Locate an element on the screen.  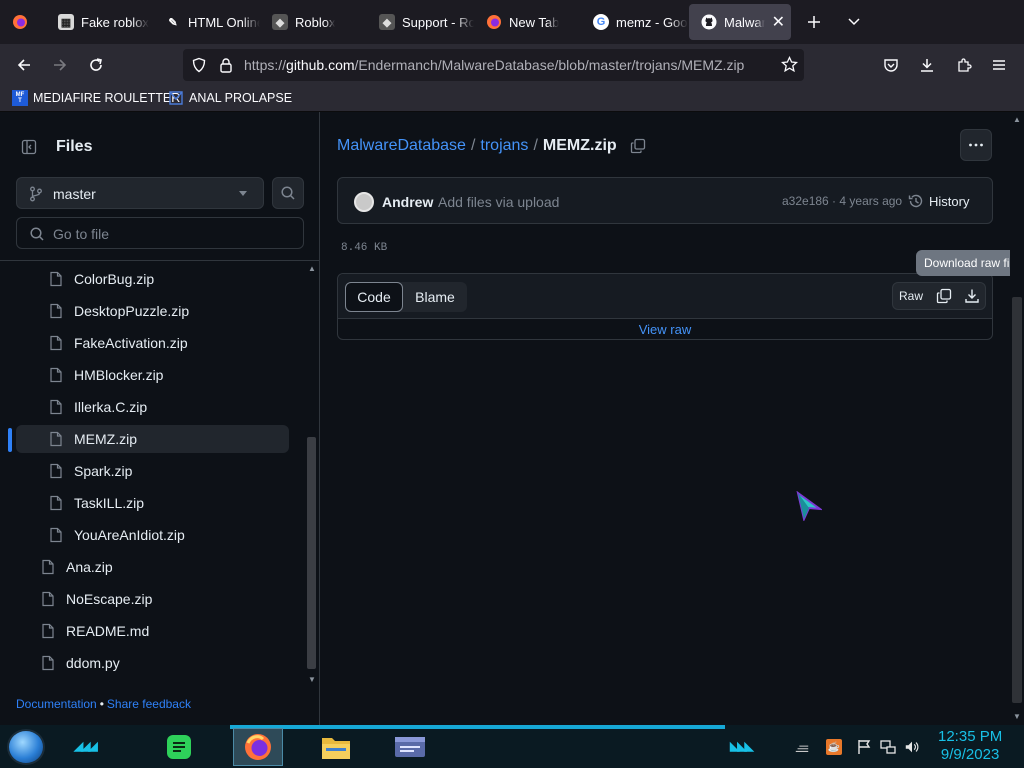
action-center-flag-icon is located at coordinates (864, 747).